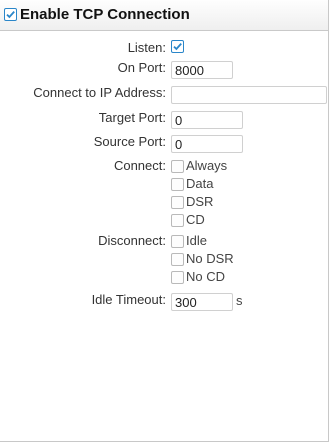  What do you see at coordinates (105, 14) in the screenshot?
I see `panel-title: Enable TCP Connection` at bounding box center [105, 14].